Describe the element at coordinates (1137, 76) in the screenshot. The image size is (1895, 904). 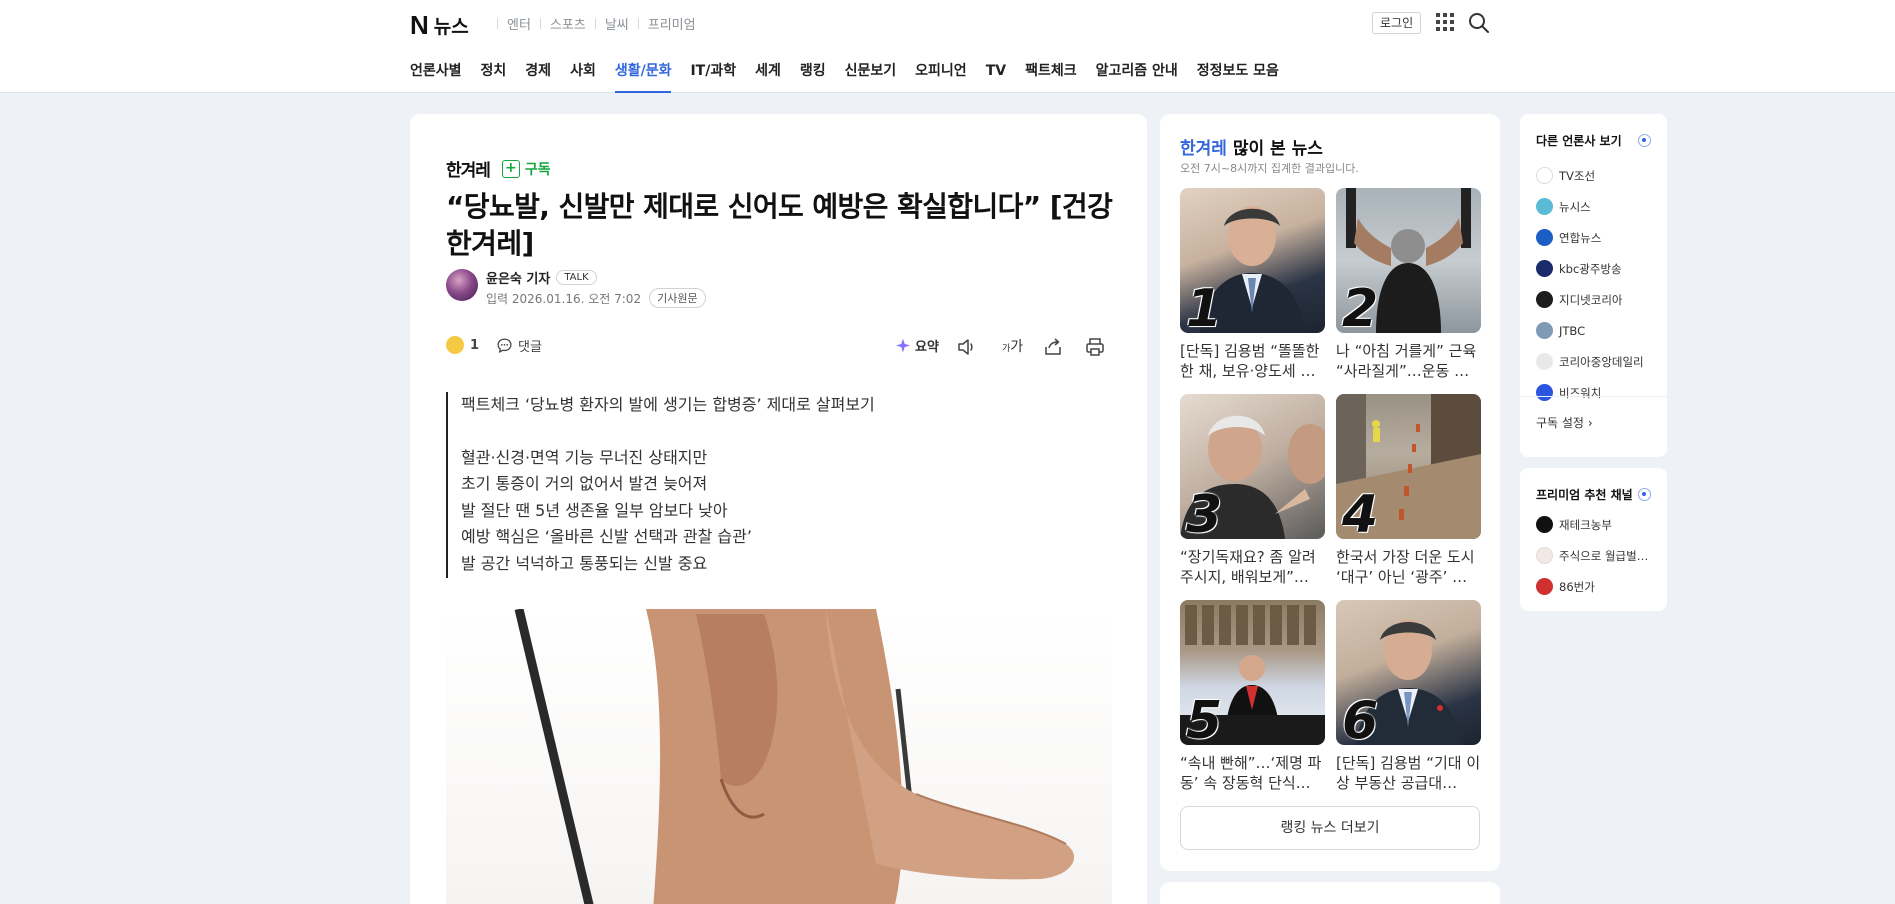
I see `nav-item-algorithm: 알고리즘 안내` at that location.